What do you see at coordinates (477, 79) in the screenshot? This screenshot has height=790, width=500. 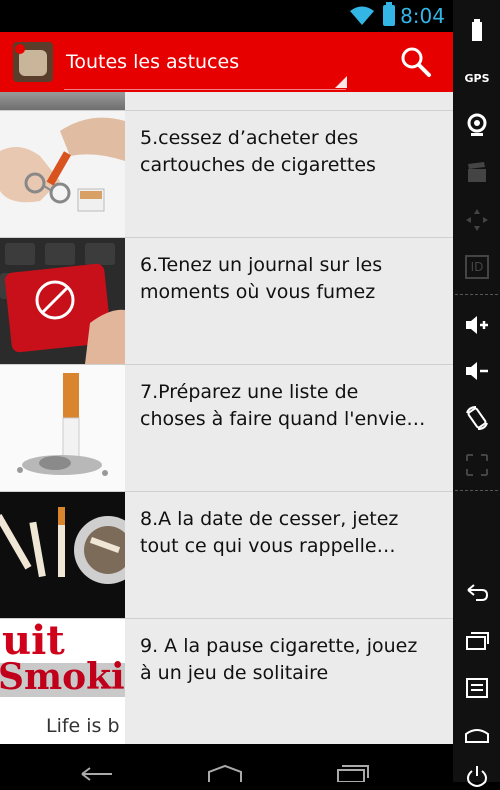 I see `gps-icon: GPS` at bounding box center [477, 79].